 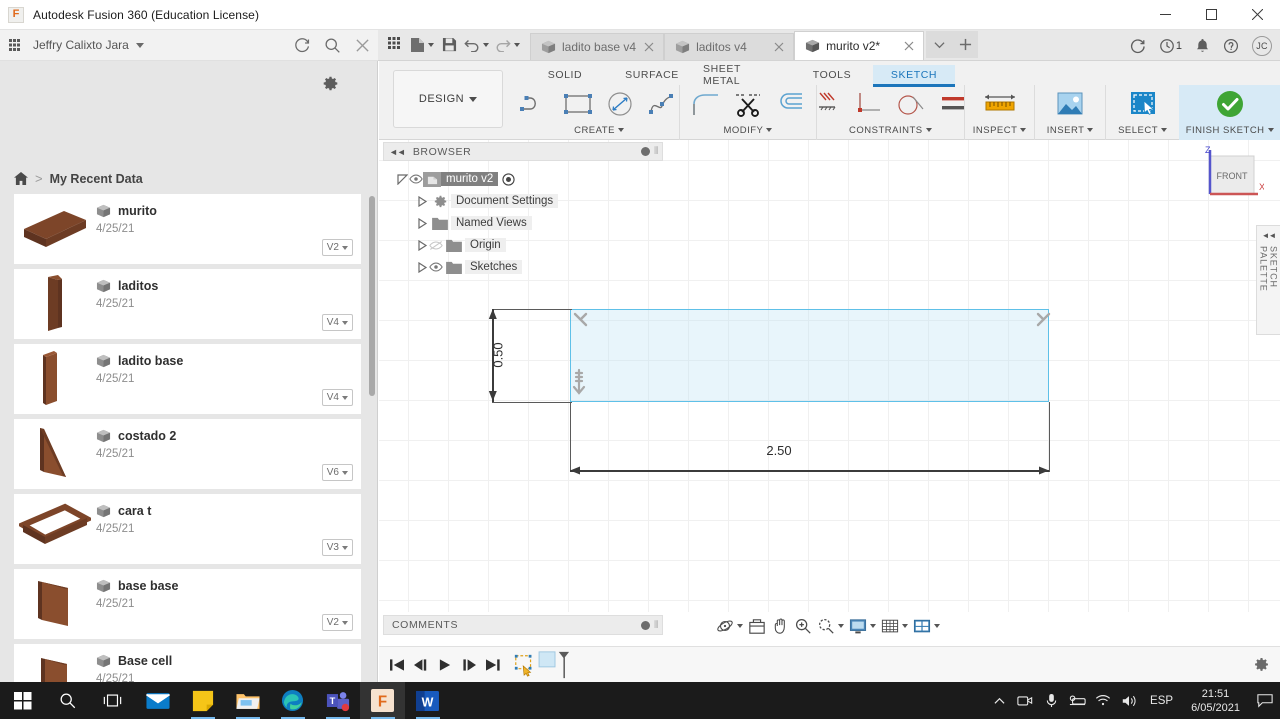 What do you see at coordinates (1262, 45) in the screenshot?
I see `avatar: JC` at bounding box center [1262, 45].